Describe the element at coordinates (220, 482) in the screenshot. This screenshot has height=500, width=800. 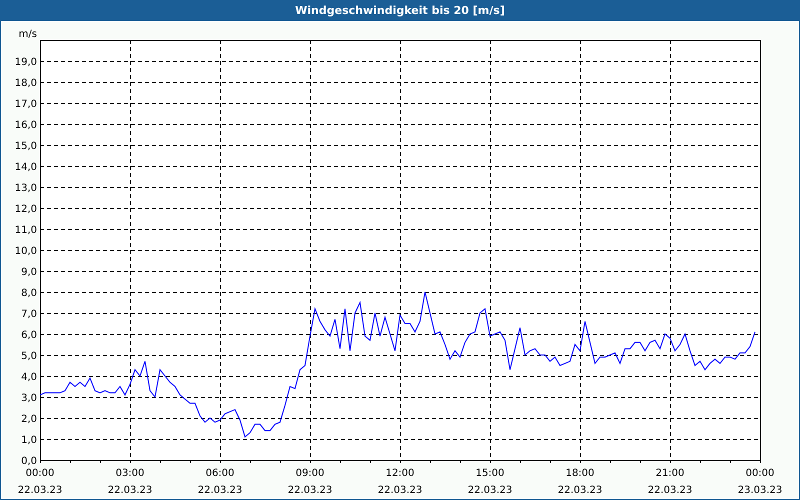
I see `x-tick-label: 06:00 22.03.23` at that location.